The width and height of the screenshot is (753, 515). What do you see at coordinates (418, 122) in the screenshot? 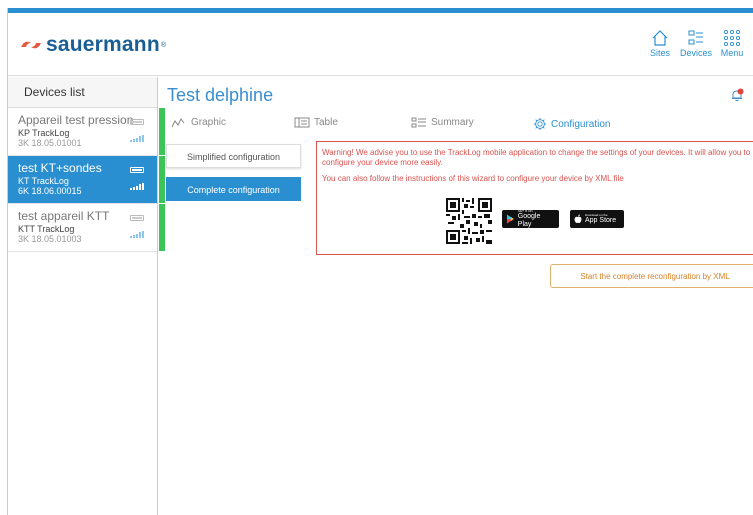
I see `summary-icon` at bounding box center [418, 122].